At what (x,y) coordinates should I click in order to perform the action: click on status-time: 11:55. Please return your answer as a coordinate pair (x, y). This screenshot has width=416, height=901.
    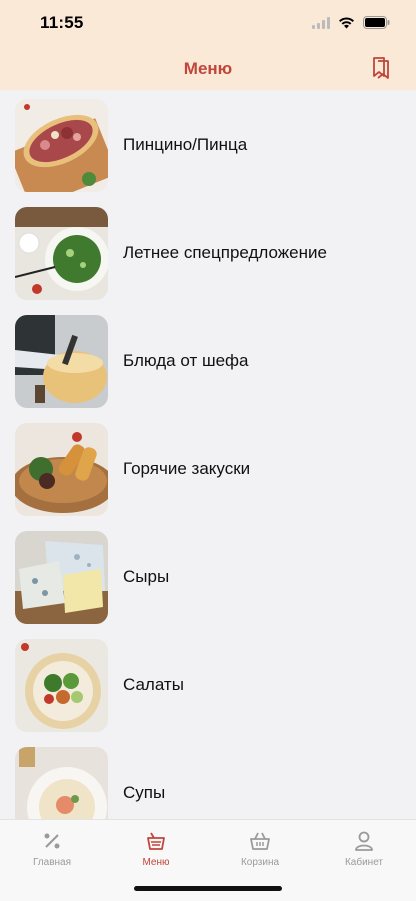
    Looking at the image, I should click on (62, 22).